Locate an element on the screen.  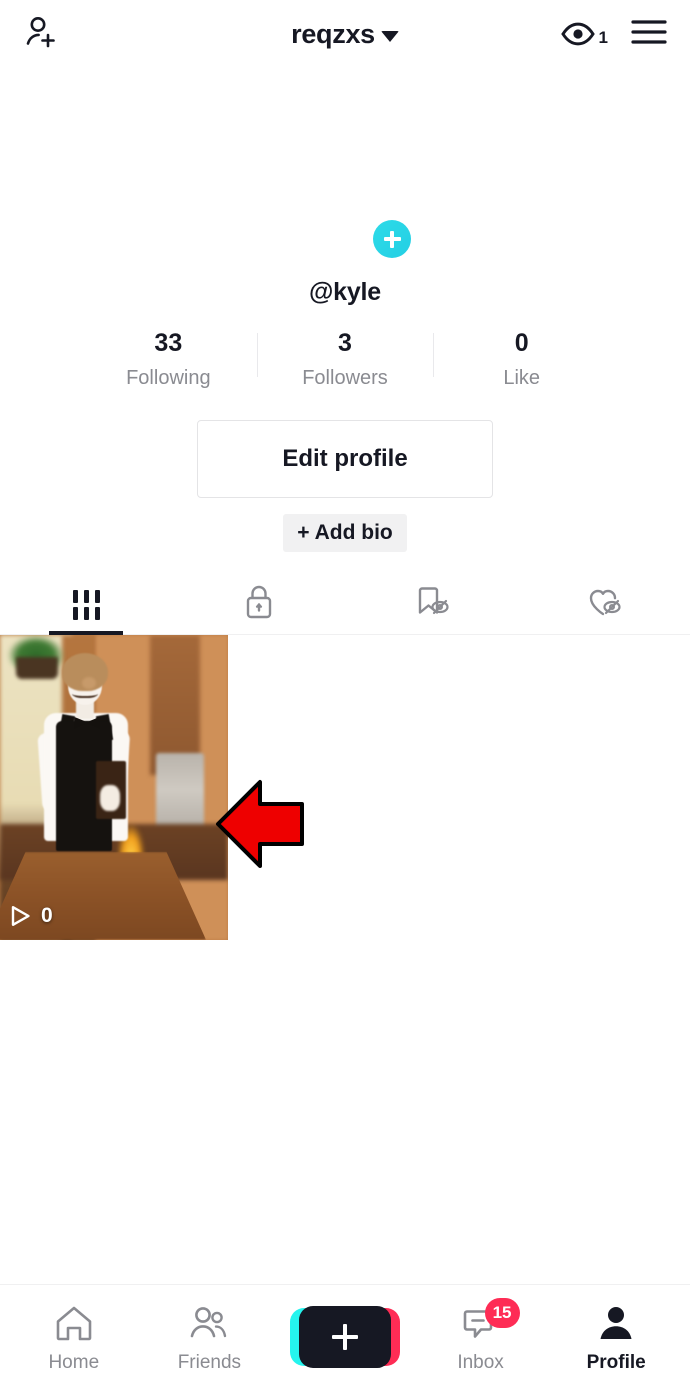
thumbnail-image is located at coordinates (114, 787).